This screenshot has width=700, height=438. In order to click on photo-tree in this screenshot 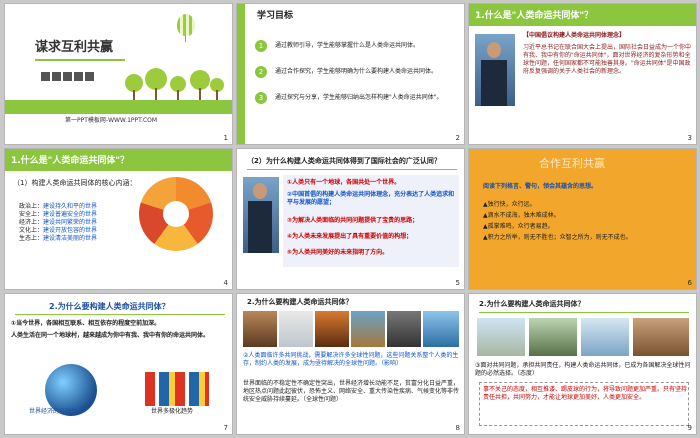, I will do `click(501, 337)`.